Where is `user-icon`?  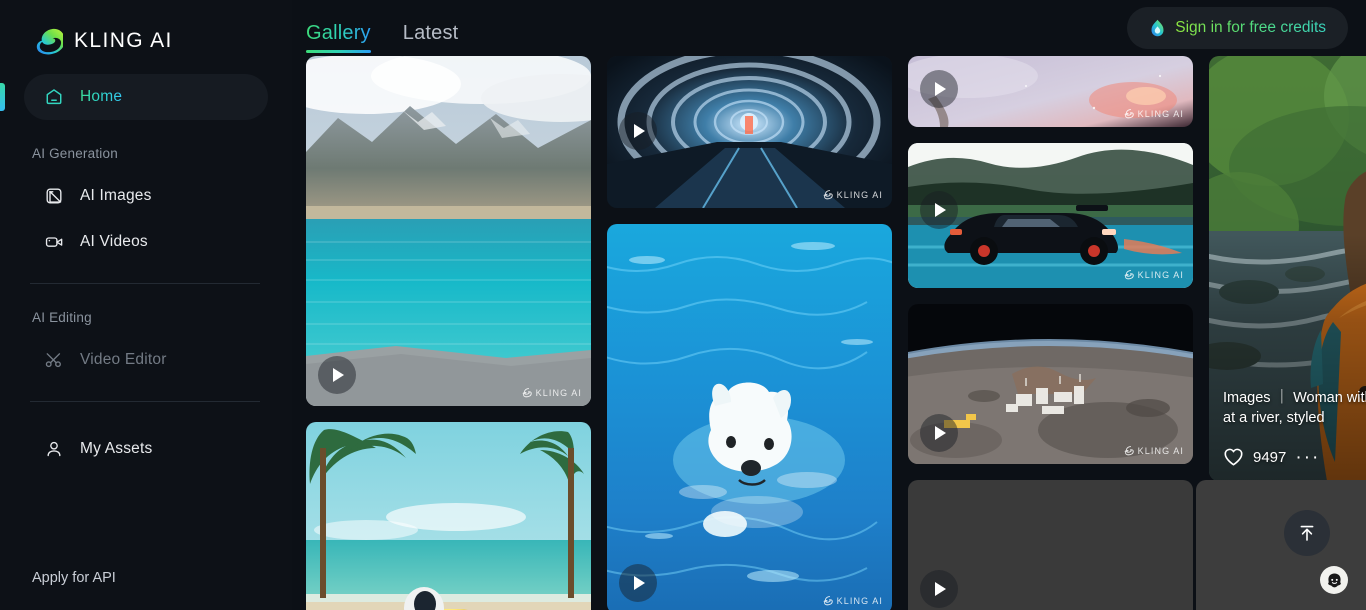
user-icon is located at coordinates (54, 449).